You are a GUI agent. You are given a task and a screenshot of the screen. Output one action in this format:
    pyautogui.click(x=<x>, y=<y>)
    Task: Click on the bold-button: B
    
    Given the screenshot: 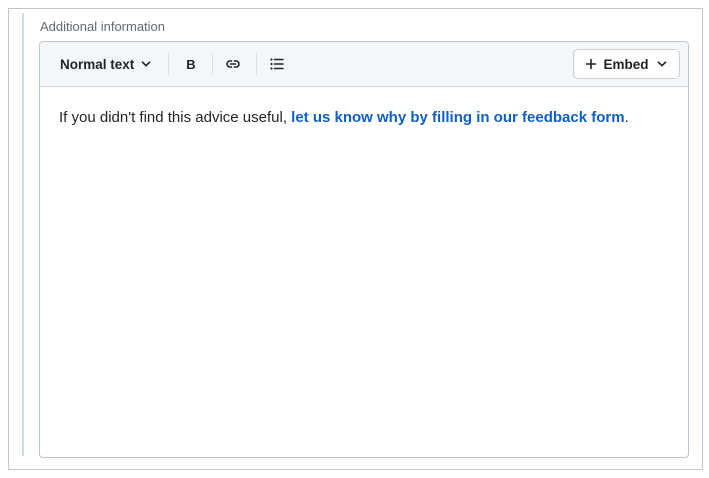 What is the action you would take?
    pyautogui.click(x=191, y=64)
    